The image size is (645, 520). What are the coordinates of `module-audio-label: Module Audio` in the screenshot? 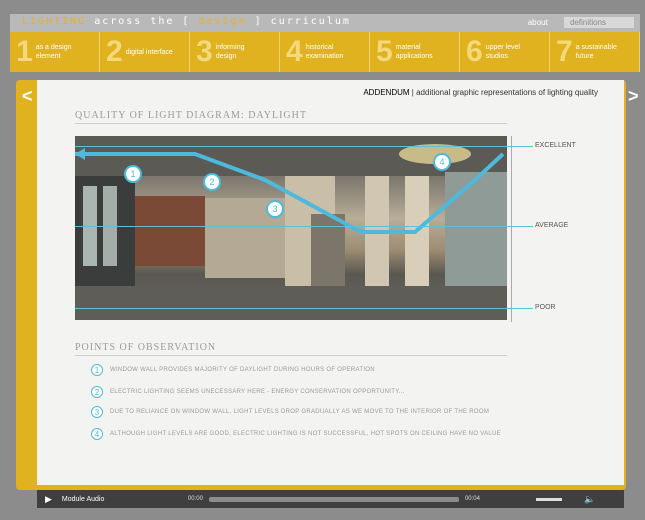 It's located at (83, 499).